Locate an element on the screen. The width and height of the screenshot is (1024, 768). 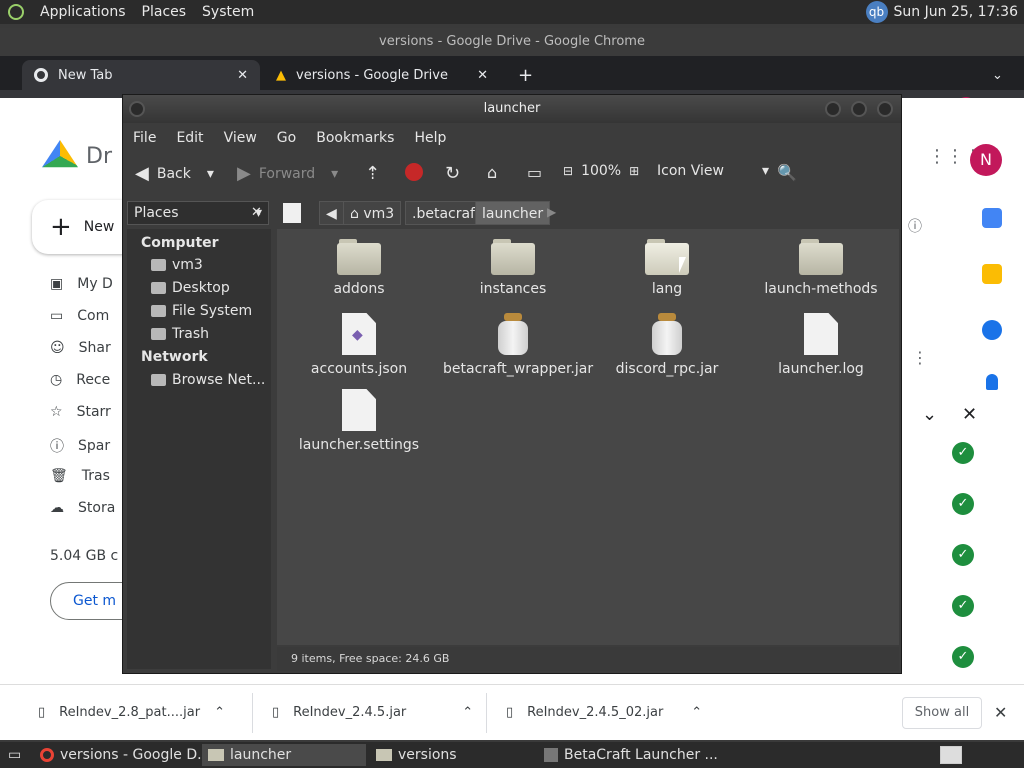
tab-search-button: ⌄ is located at coordinates (997, 75).